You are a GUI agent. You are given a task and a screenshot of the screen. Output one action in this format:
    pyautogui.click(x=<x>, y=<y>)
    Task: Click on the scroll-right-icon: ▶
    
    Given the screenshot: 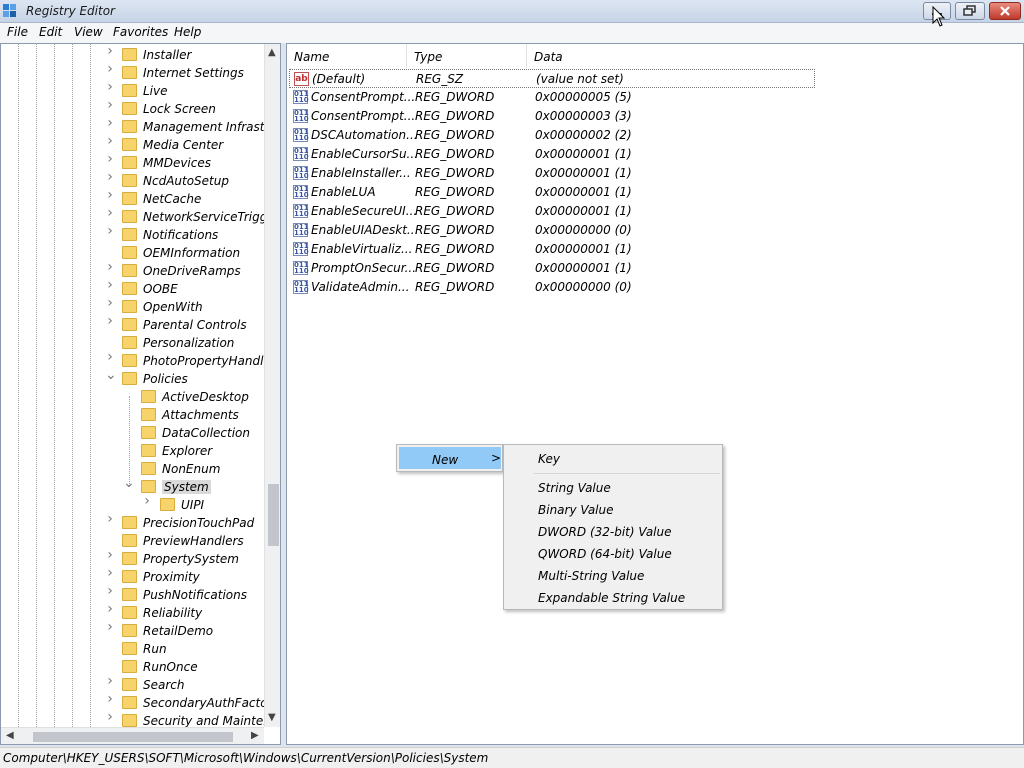 What is the action you would take?
    pyautogui.click(x=255, y=735)
    